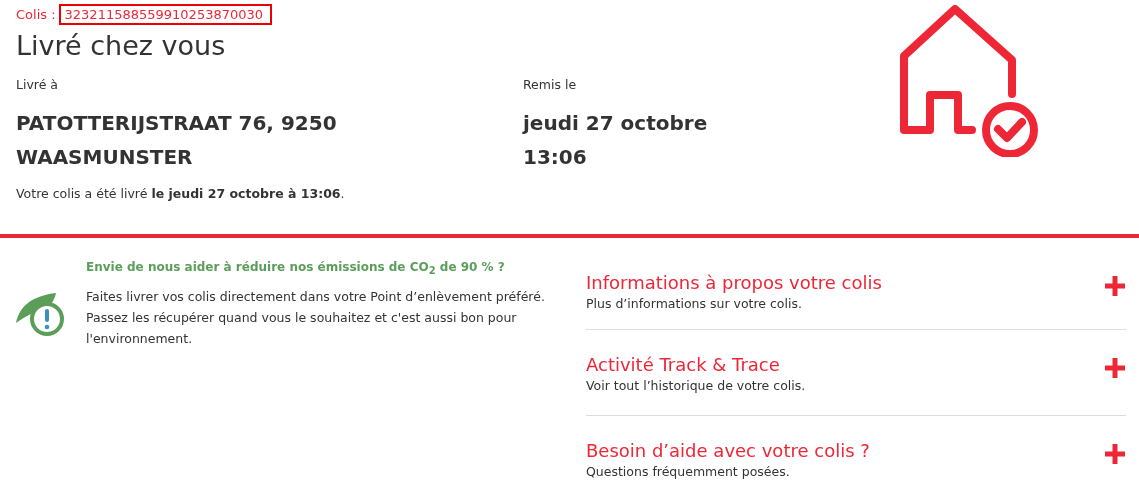 The width and height of the screenshot is (1139, 498). Describe the element at coordinates (177, 140) in the screenshot. I see `delivery-address: PATOTTERIJSTRAAT 76, 9250 WAASMUNSTER` at that location.